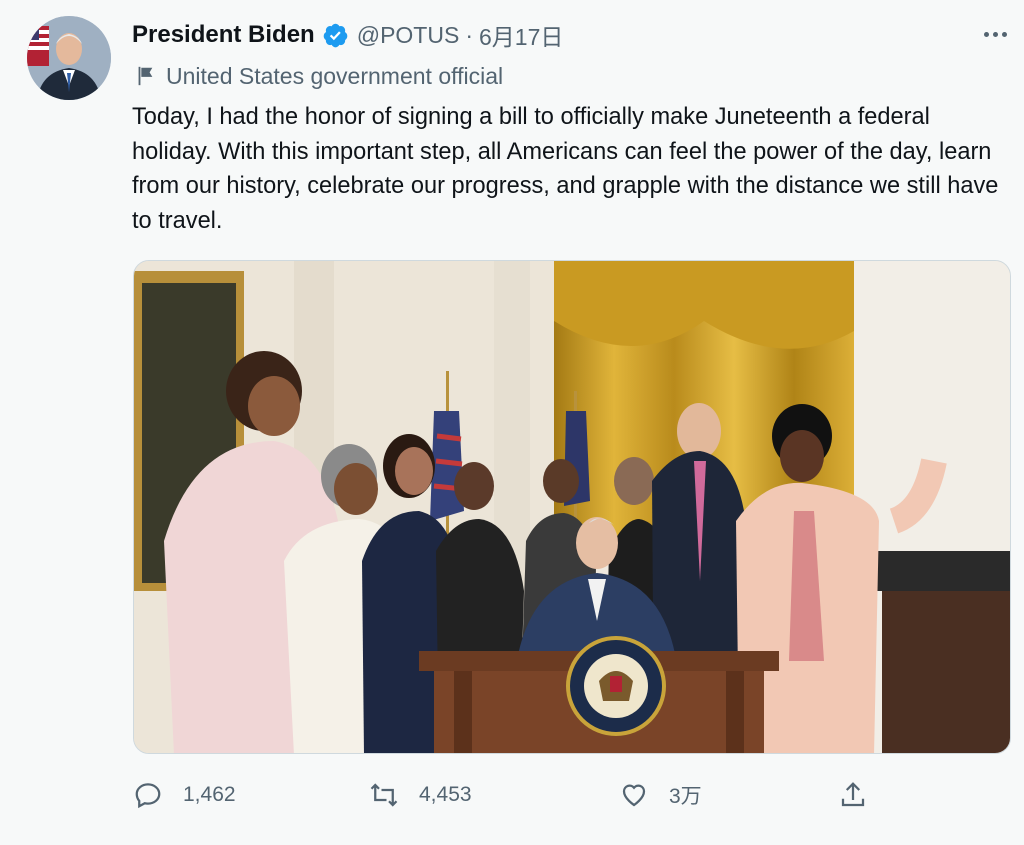  Describe the element at coordinates (223, 35) in the screenshot. I see `author-name: President Biden` at that location.